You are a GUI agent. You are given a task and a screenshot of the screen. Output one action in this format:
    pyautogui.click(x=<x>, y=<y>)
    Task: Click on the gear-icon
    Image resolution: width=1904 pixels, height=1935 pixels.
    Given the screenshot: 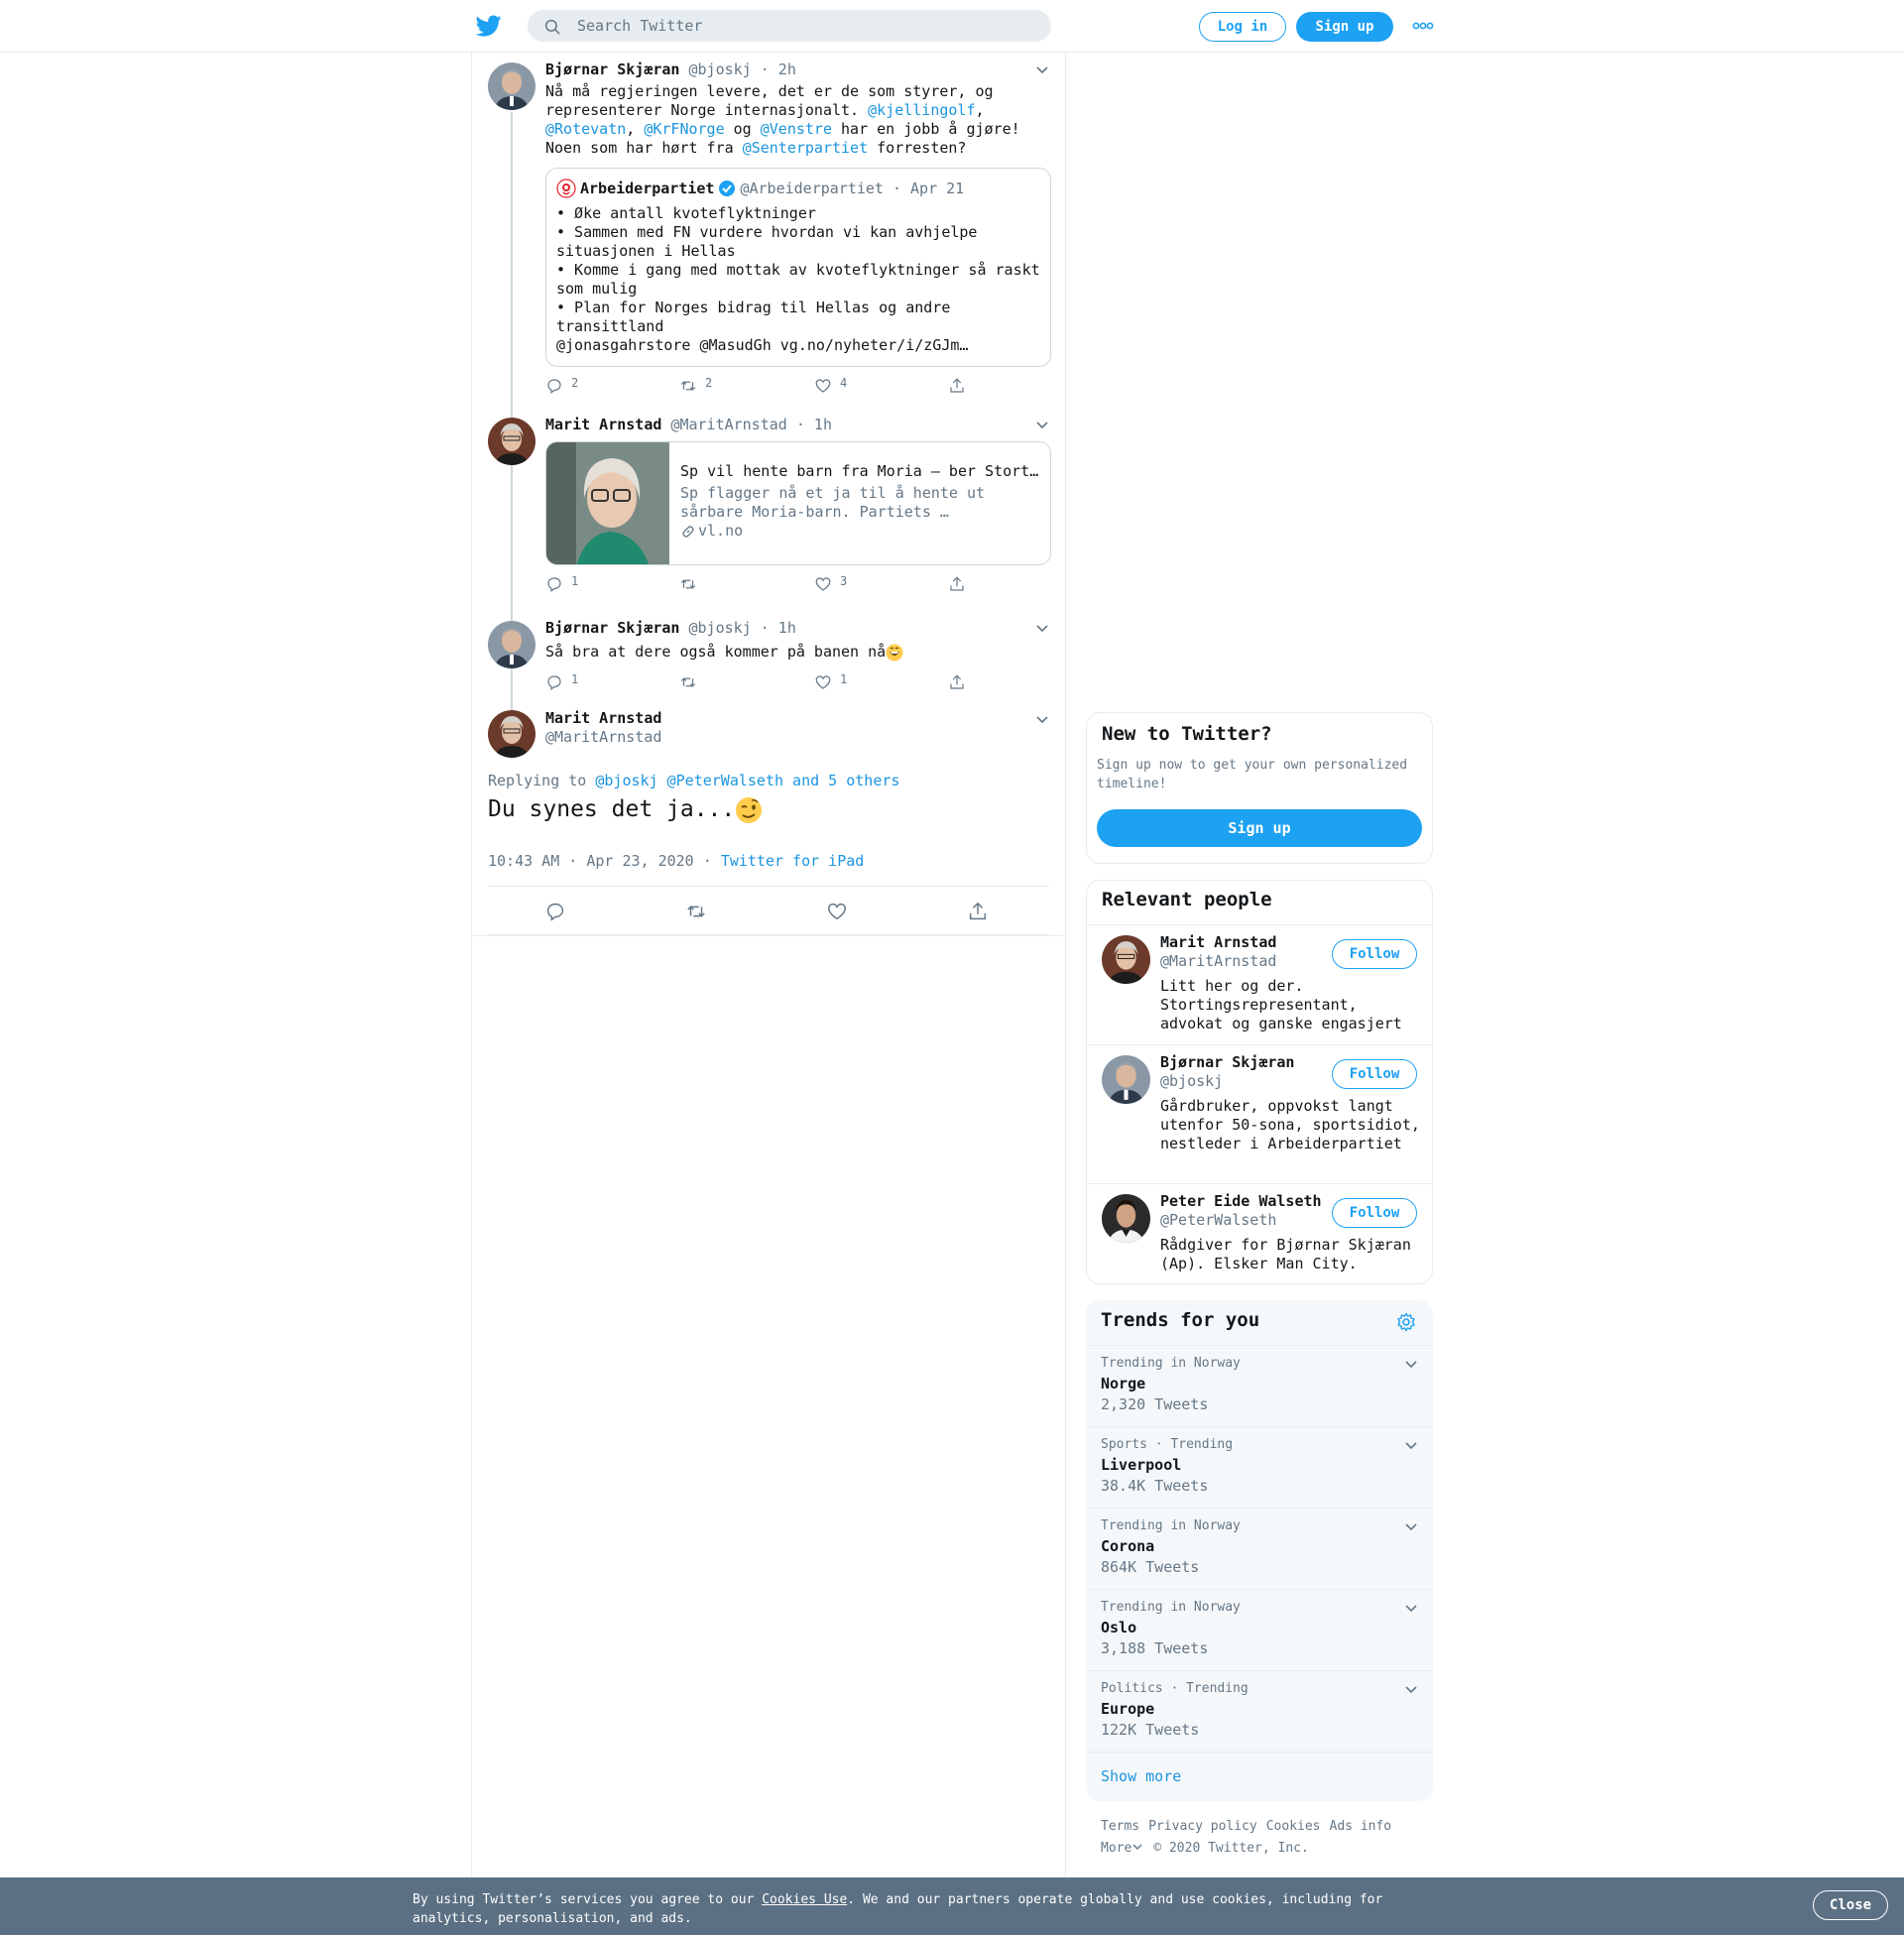 What is the action you would take?
    pyautogui.click(x=1406, y=1322)
    